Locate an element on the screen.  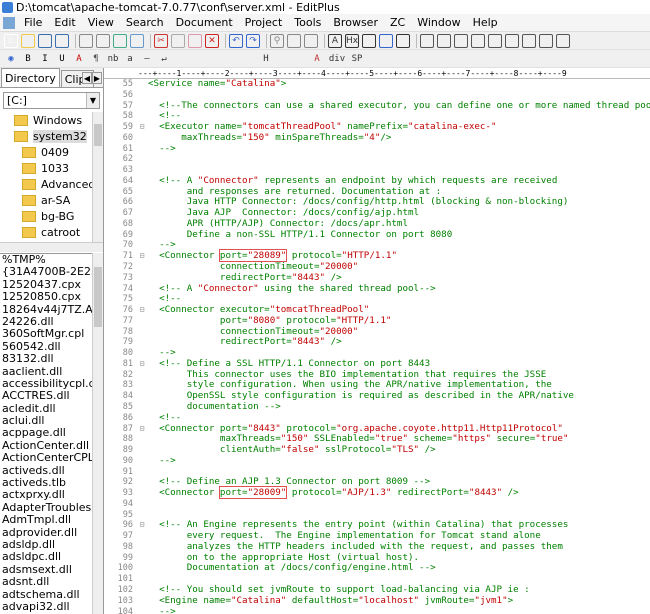
layout7-icon is located at coordinates (529, 40).